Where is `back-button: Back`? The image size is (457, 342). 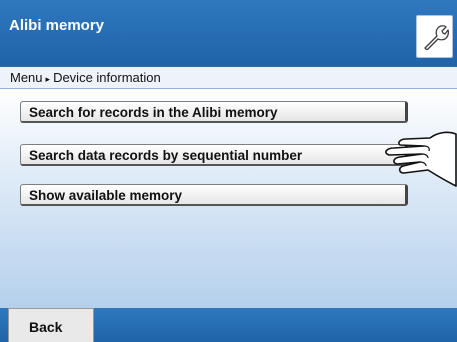 back-button: Back is located at coordinates (51, 325).